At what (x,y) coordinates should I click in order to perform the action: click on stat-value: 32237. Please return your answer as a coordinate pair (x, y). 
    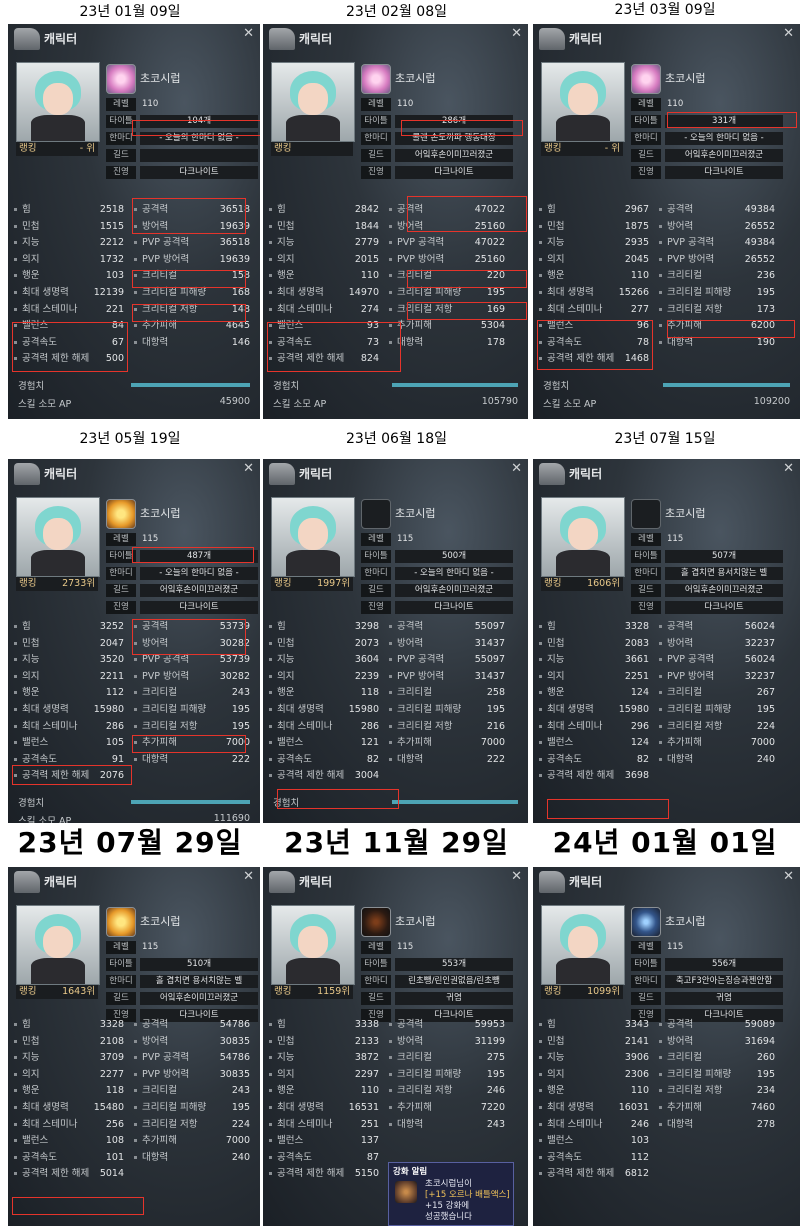
    Looking at the image, I should click on (759, 643).